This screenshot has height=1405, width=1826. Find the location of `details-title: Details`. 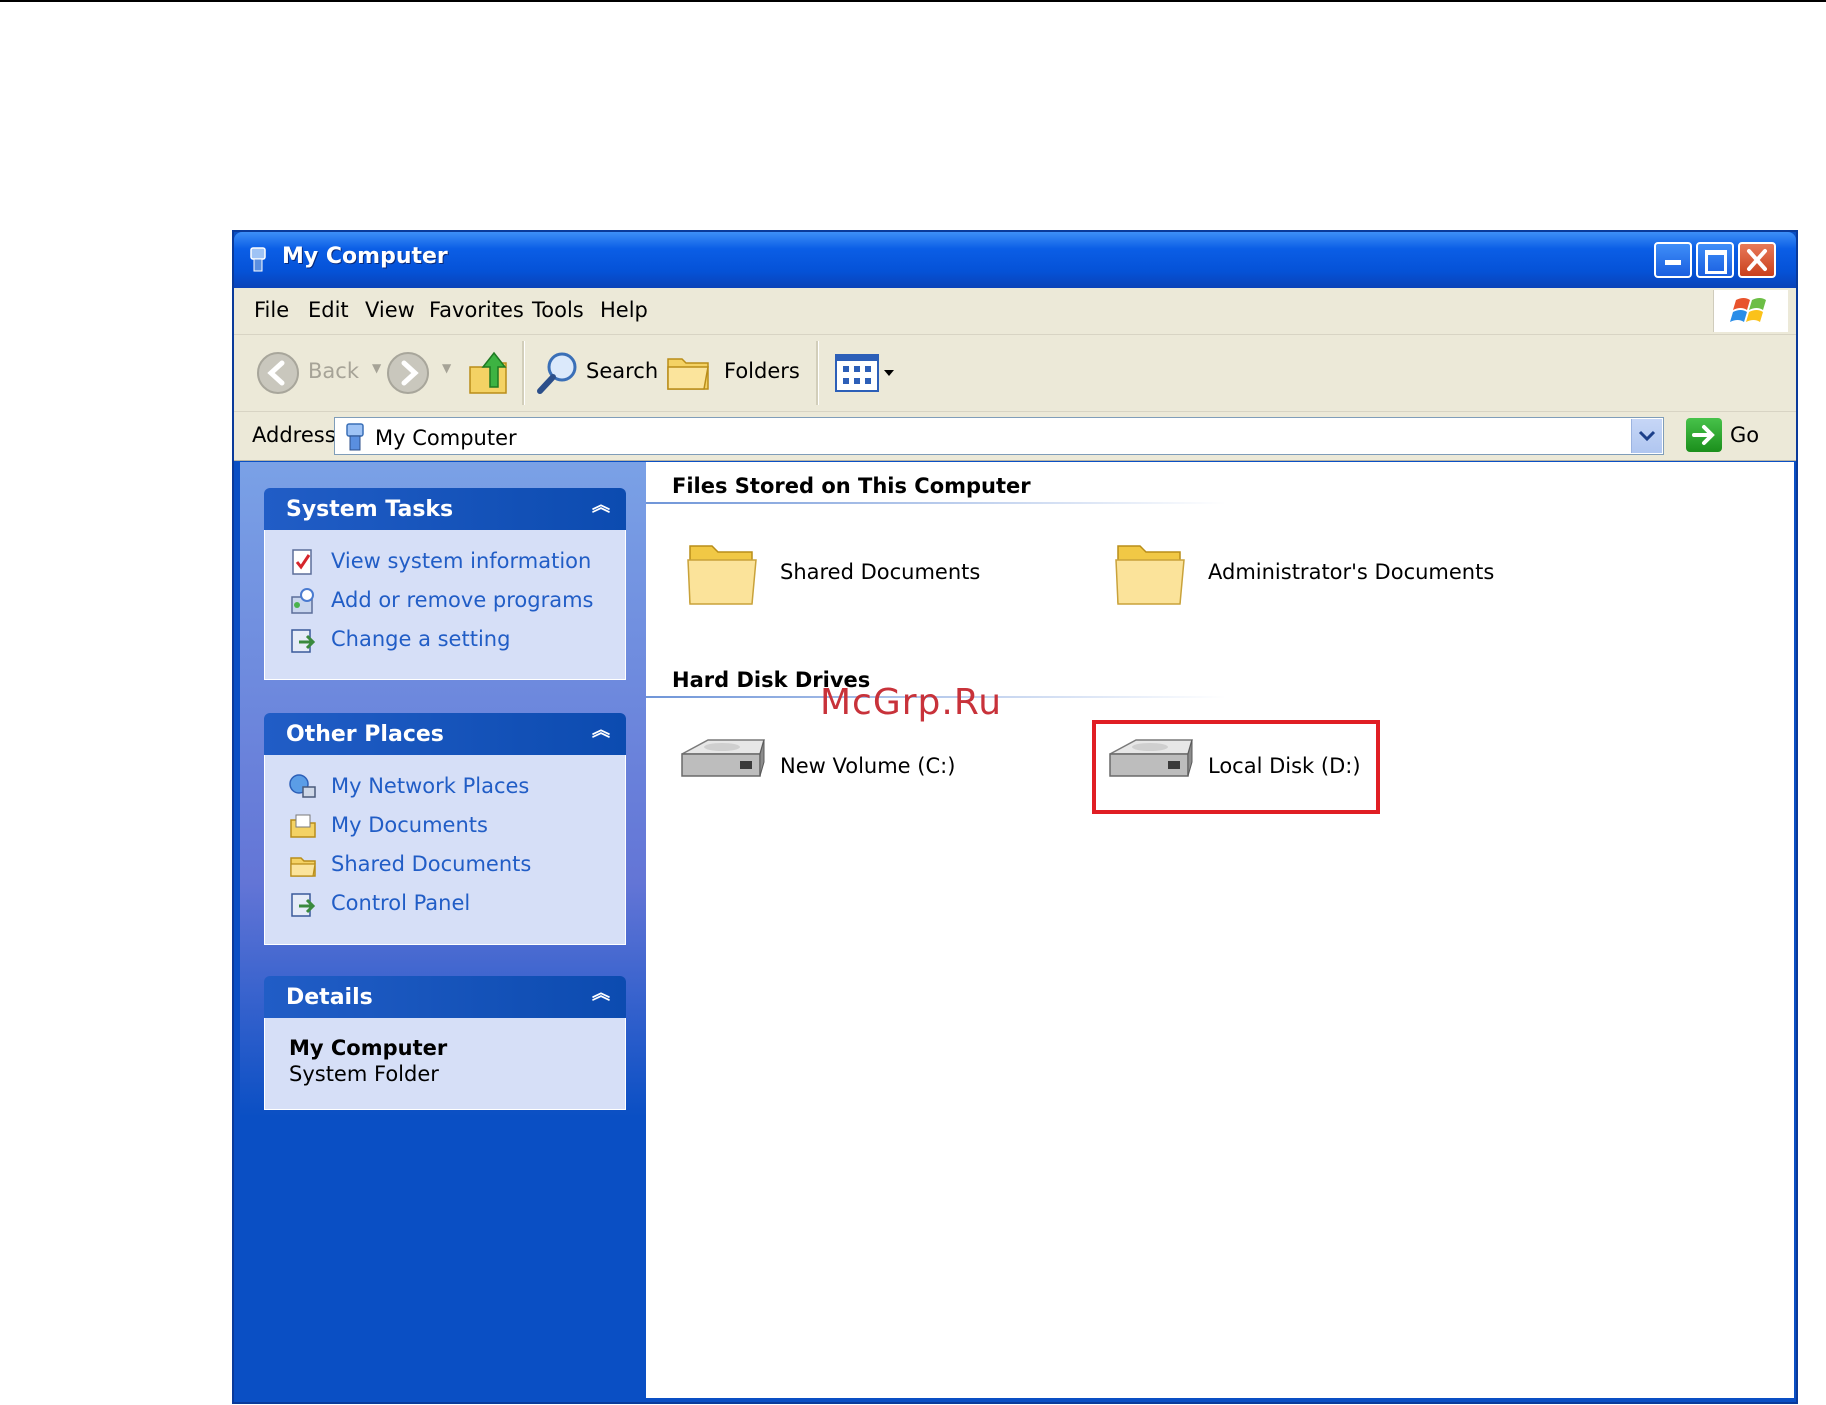

details-title: Details is located at coordinates (329, 997).